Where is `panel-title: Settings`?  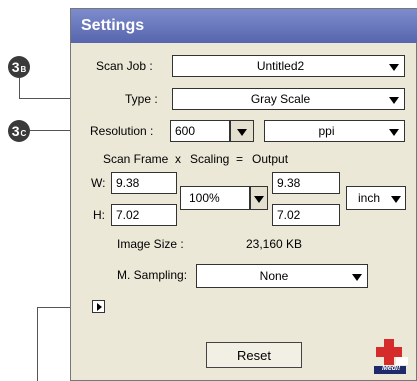
panel-title: Settings is located at coordinates (244, 26).